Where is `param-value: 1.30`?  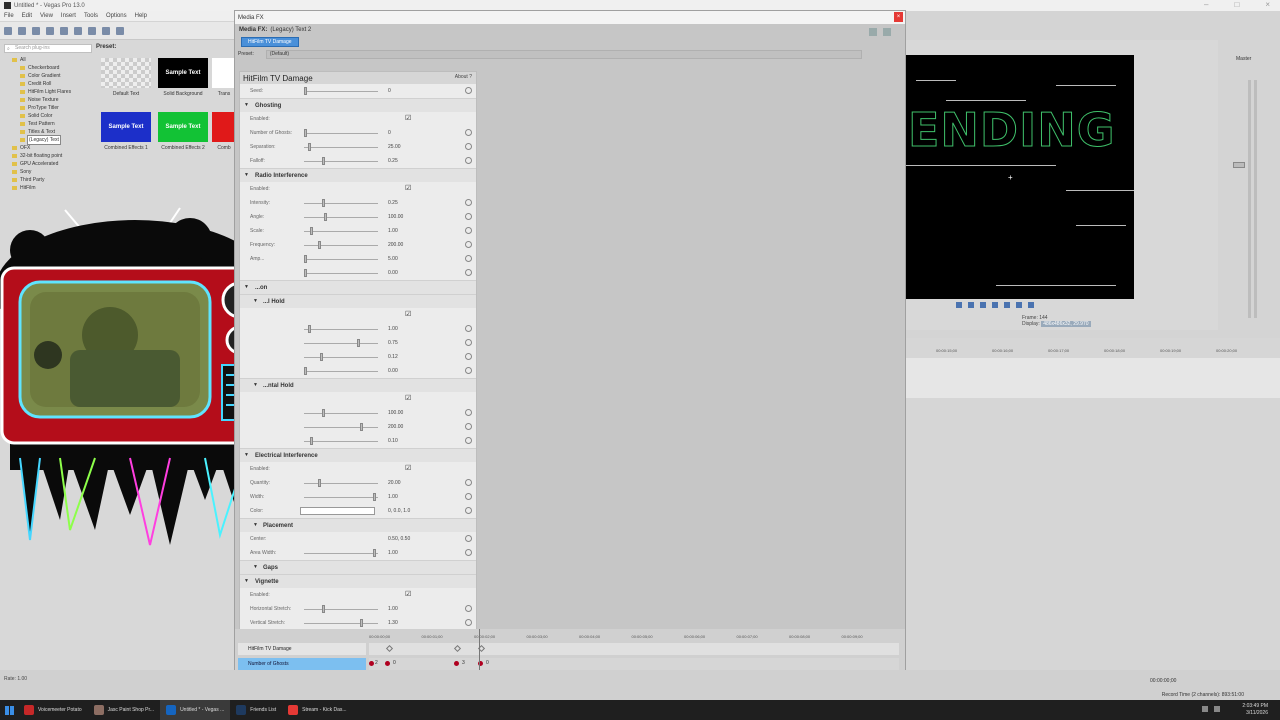 param-value: 1.30 is located at coordinates (393, 623).